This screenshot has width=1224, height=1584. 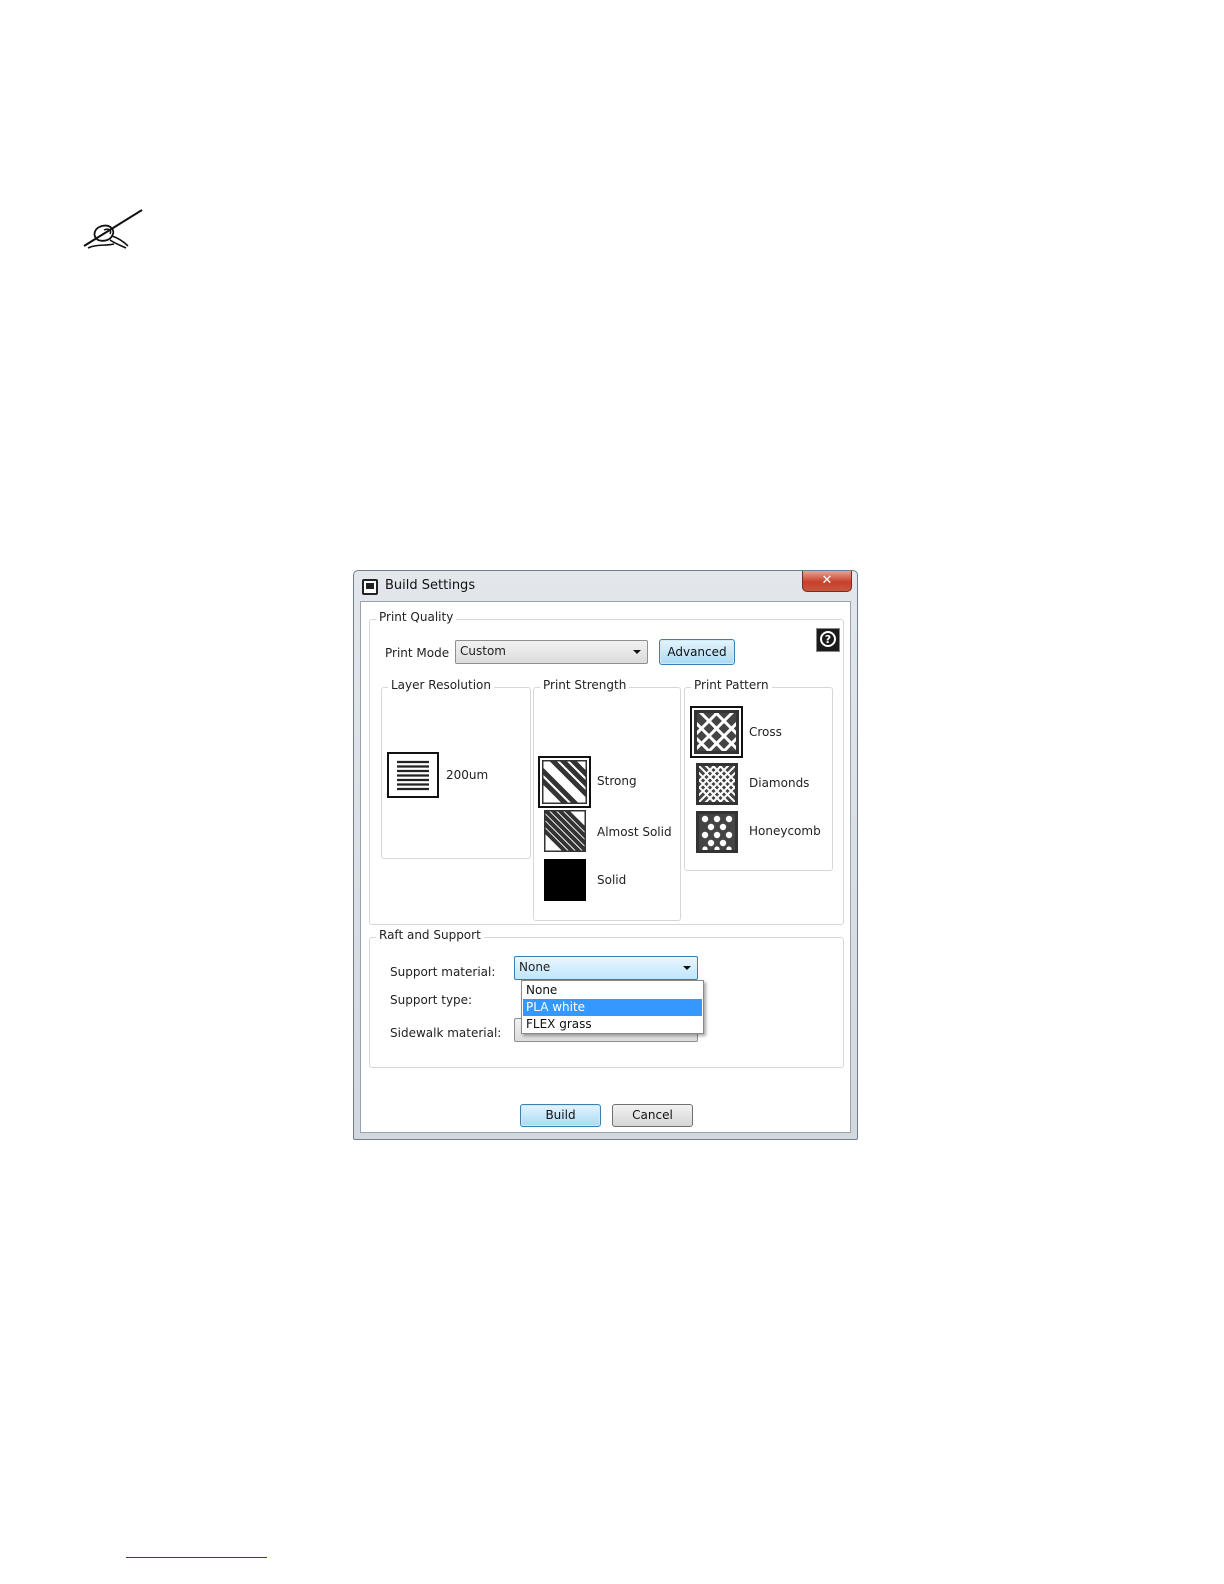 I want to click on raft-support-title: Raft and Support, so click(x=430, y=935).